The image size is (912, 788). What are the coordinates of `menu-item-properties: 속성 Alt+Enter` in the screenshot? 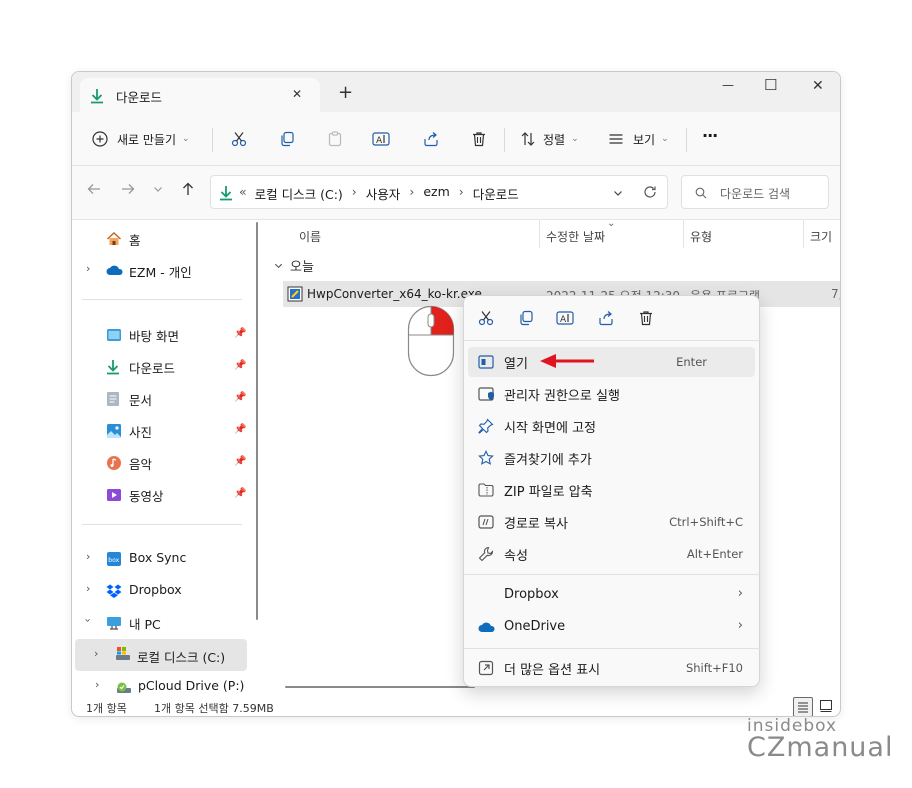 It's located at (611, 554).